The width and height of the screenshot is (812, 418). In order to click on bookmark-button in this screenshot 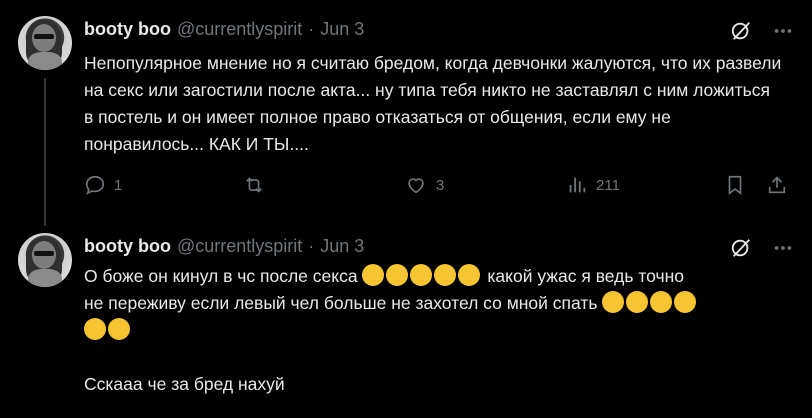, I will do `click(735, 185)`.